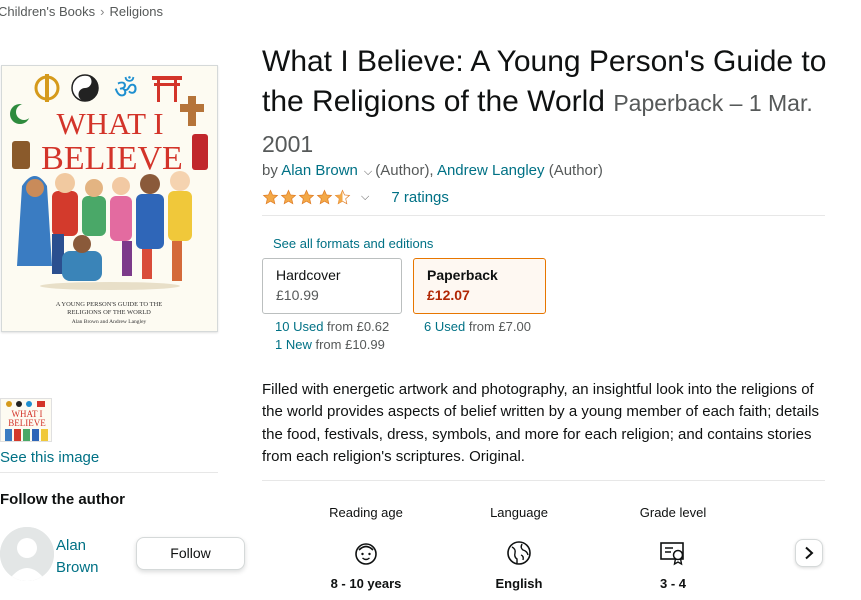  What do you see at coordinates (366, 512) in the screenshot?
I see `detail-label: Reading age` at bounding box center [366, 512].